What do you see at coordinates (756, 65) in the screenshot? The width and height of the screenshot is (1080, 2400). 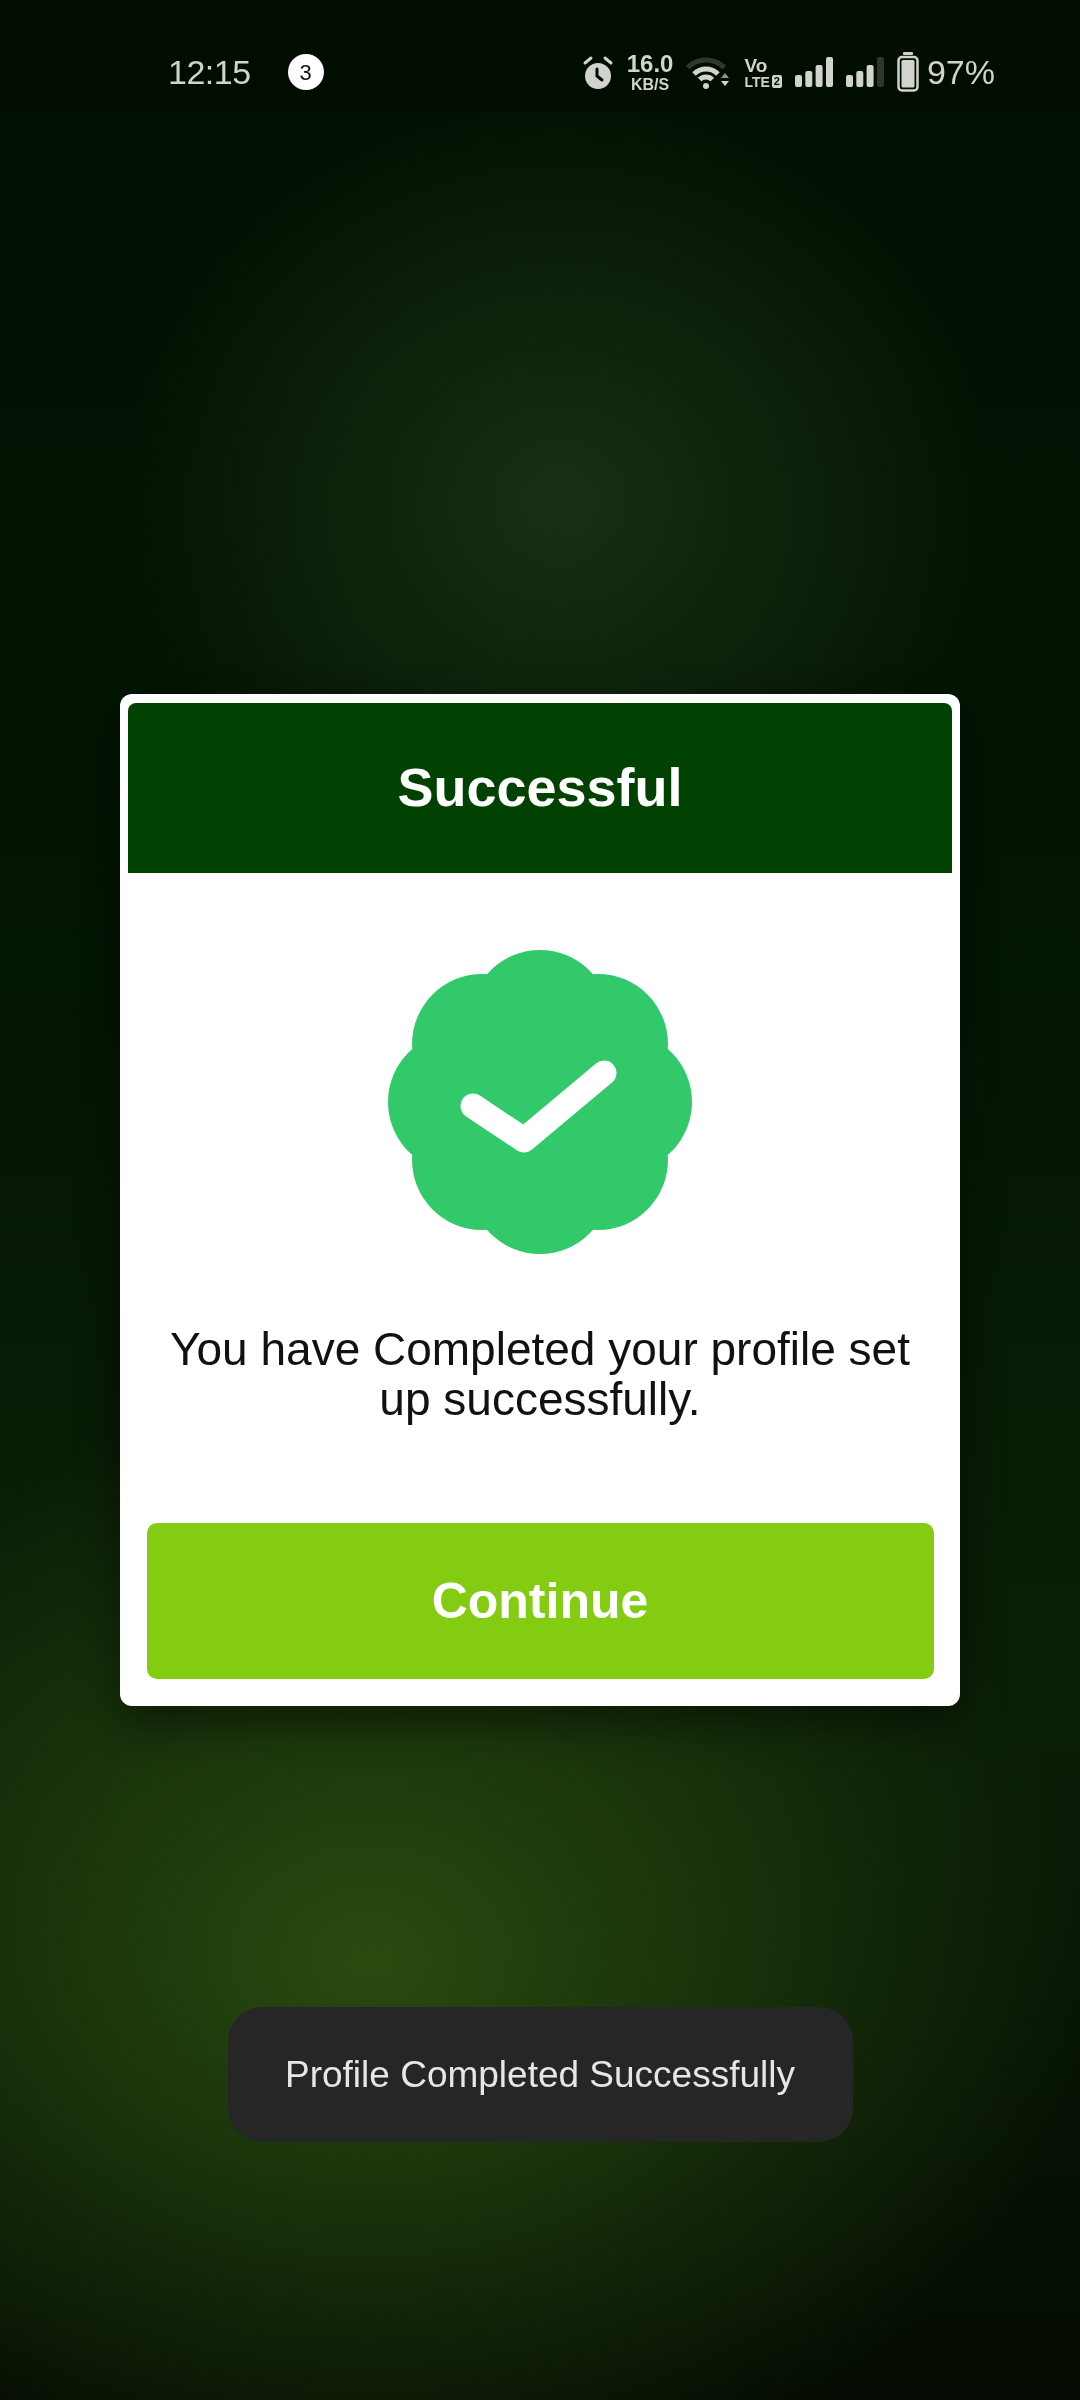 I see `volte-label: Vo` at bounding box center [756, 65].